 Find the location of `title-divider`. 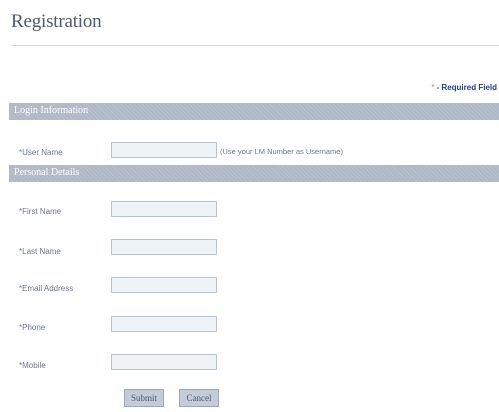

title-divider is located at coordinates (255, 45).